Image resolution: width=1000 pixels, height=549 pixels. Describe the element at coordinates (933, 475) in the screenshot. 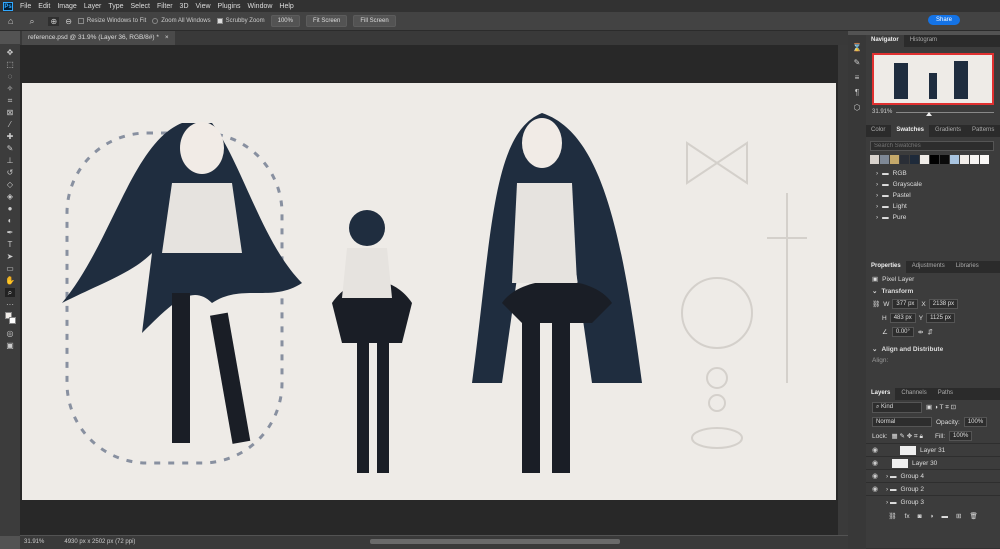

I see `layer-row: ◉ › ▬ Group 4` at that location.